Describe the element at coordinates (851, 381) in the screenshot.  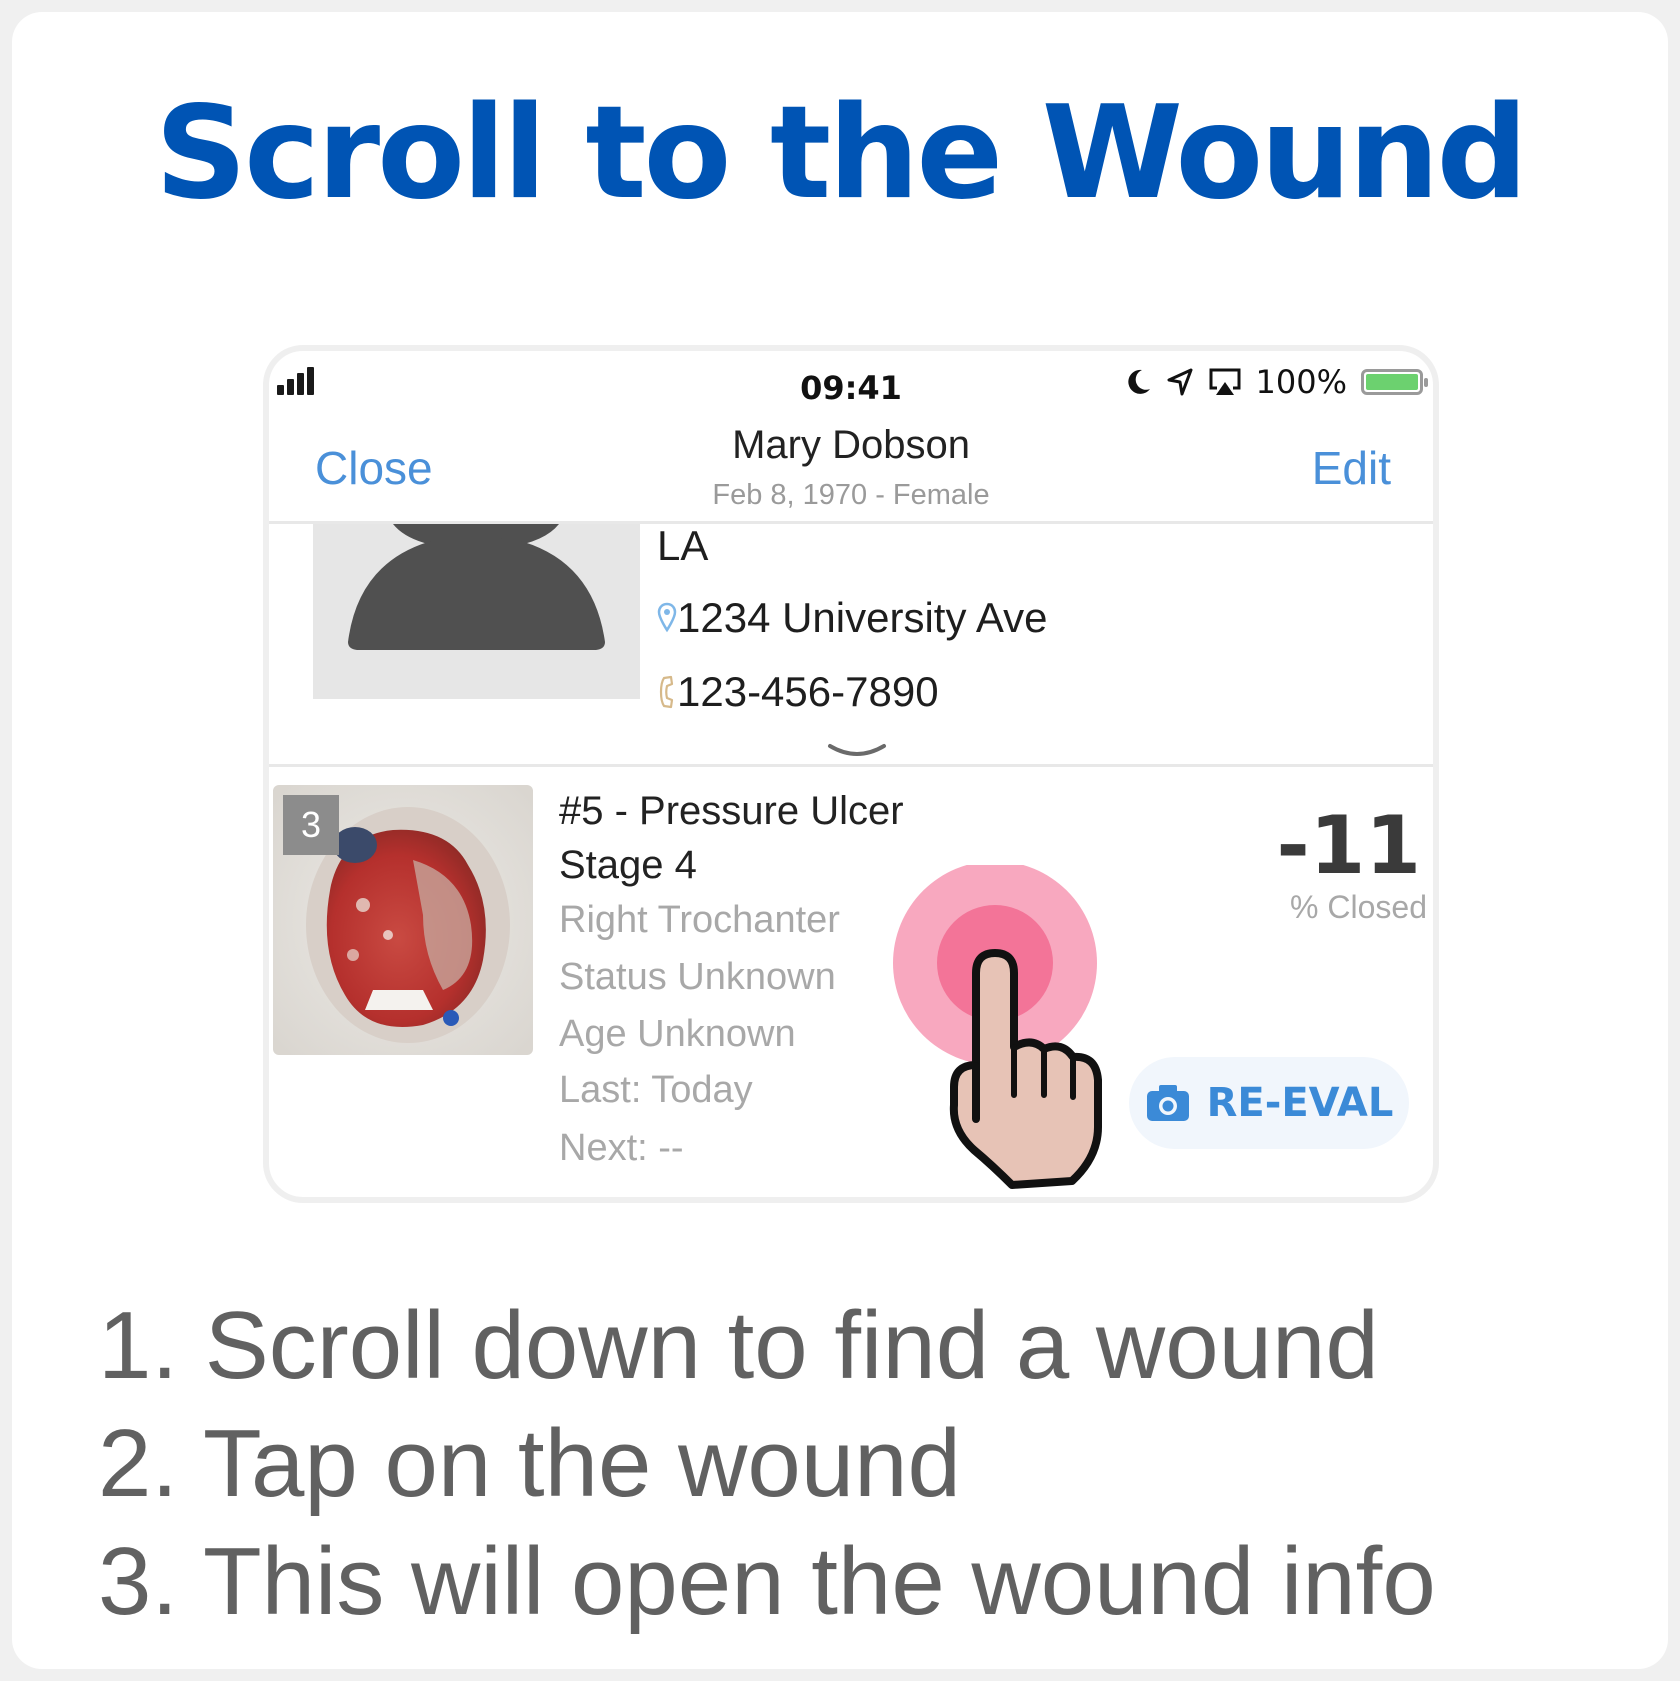
I see `status-bar: 09:41 100%` at that location.